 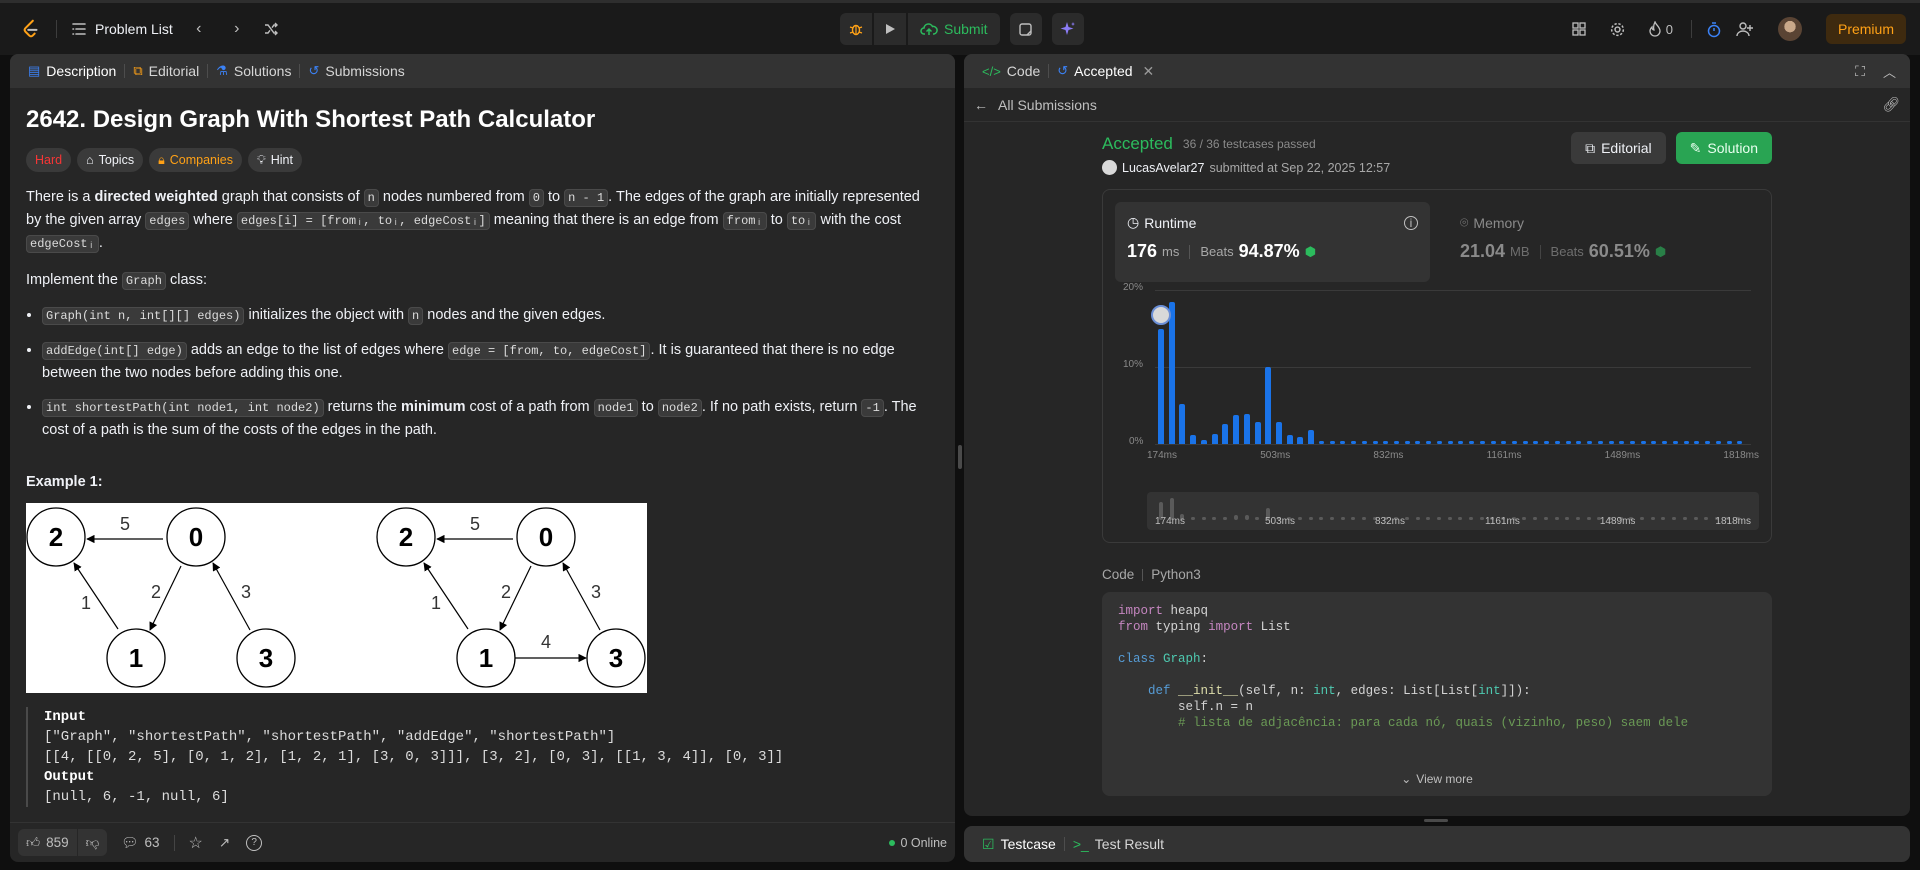 What do you see at coordinates (92, 842) in the screenshot?
I see `dislike-button: 👎︎` at bounding box center [92, 842].